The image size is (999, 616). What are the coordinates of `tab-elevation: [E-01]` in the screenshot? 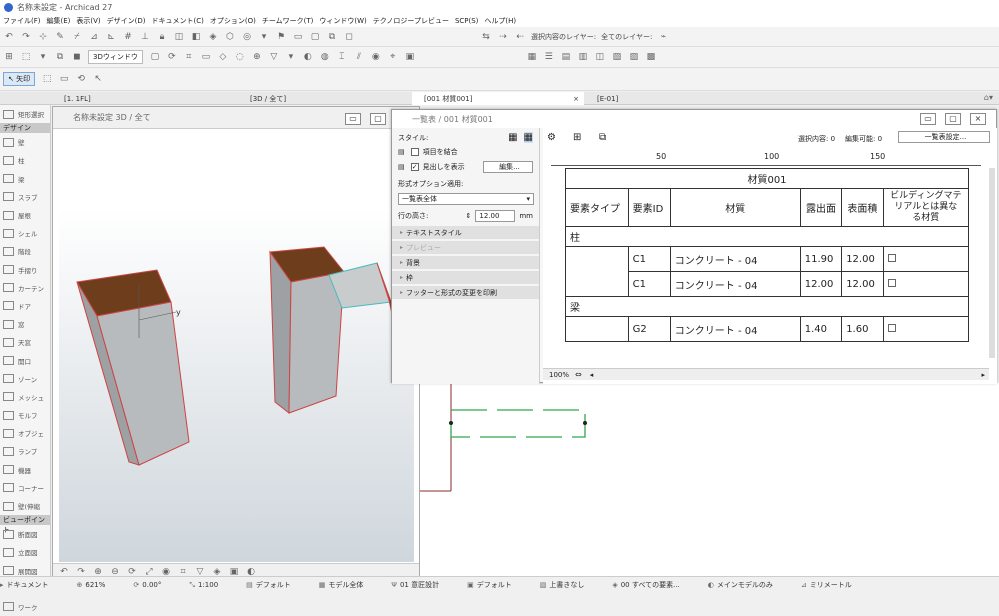 It's located at (655, 98).